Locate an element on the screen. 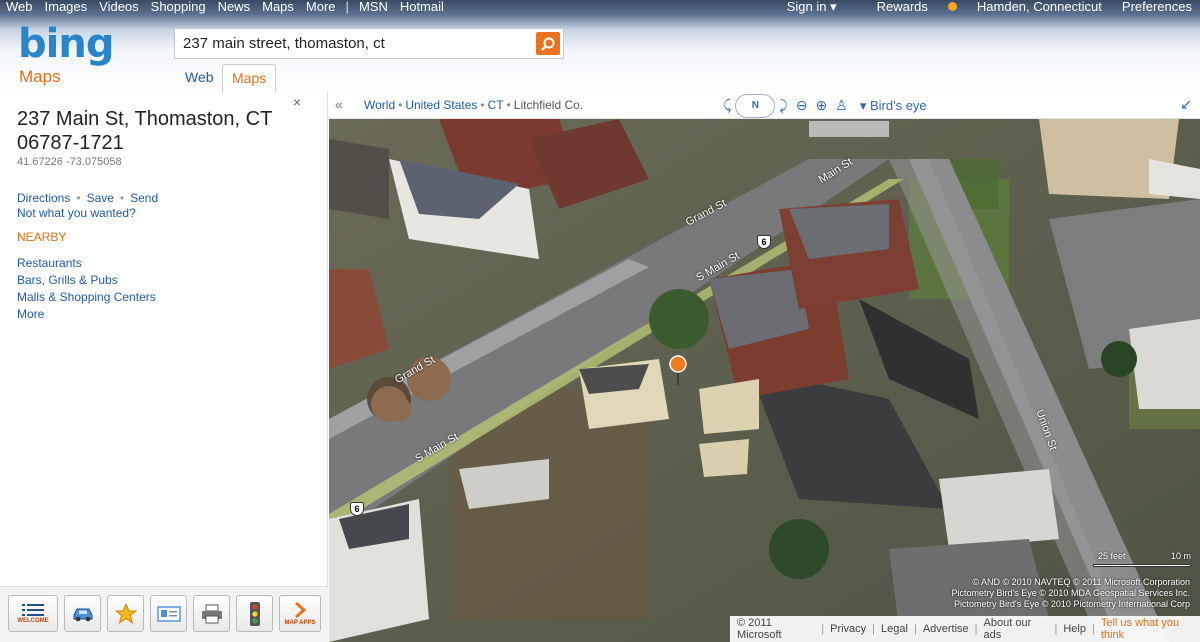  nearby-restaurants: Restaurants is located at coordinates (86, 263).